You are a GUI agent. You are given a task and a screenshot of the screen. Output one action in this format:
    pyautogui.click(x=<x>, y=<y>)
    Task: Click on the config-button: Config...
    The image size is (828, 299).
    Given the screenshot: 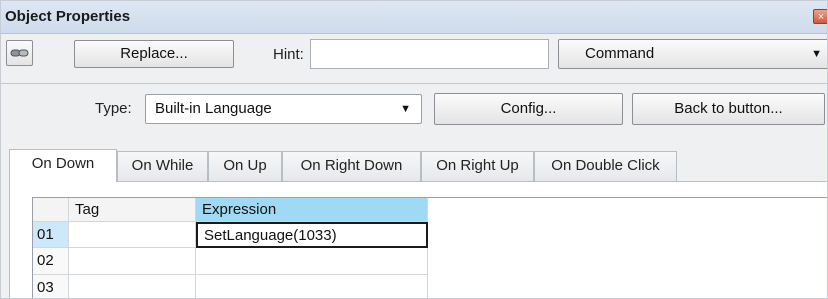 What is the action you would take?
    pyautogui.click(x=528, y=109)
    